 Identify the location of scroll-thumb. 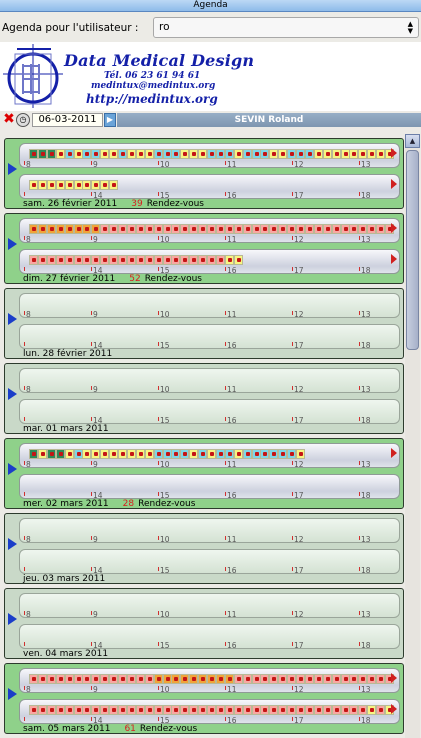
(412, 250).